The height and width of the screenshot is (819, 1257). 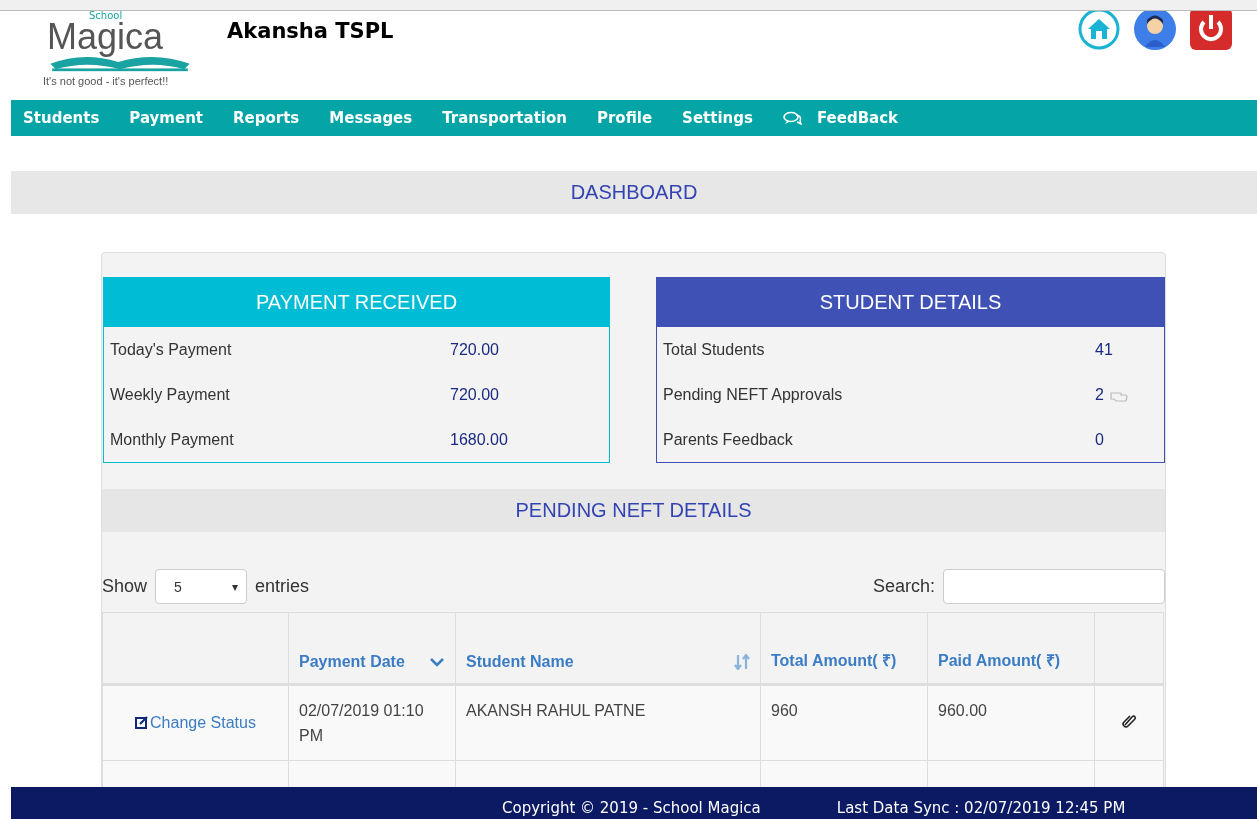 I want to click on stat-label: Total Students, so click(x=714, y=349).